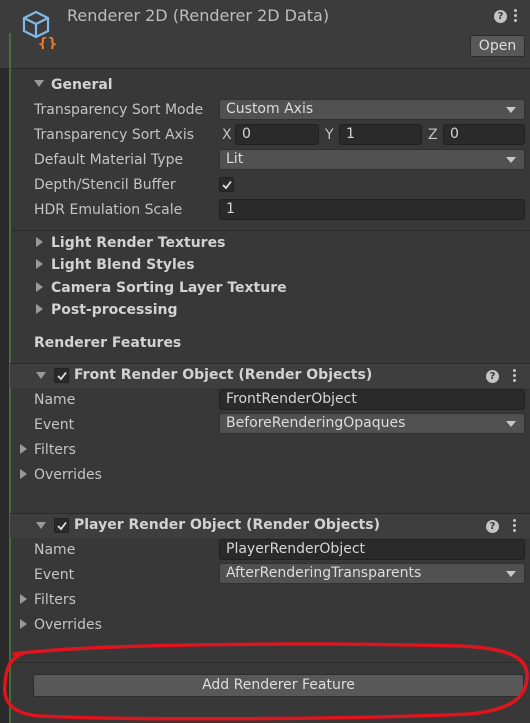 The width and height of the screenshot is (530, 723). I want to click on axis-y-label: Y, so click(329, 135).